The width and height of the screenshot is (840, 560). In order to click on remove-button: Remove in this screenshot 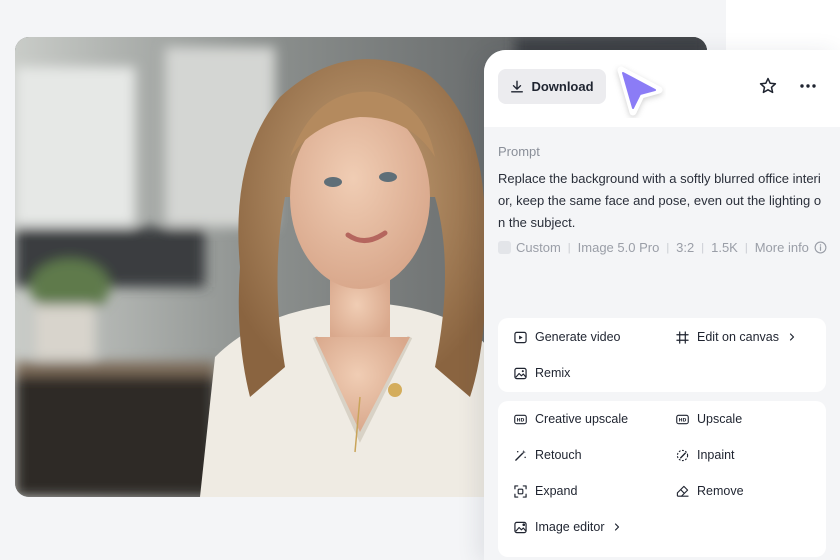, I will do `click(710, 491)`.